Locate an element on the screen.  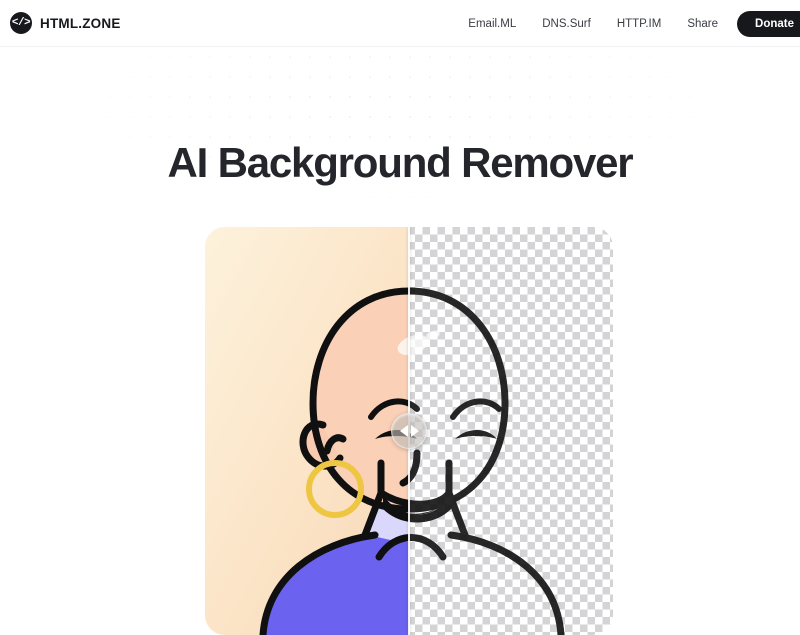
arrow-right-icon is located at coordinates (414, 431).